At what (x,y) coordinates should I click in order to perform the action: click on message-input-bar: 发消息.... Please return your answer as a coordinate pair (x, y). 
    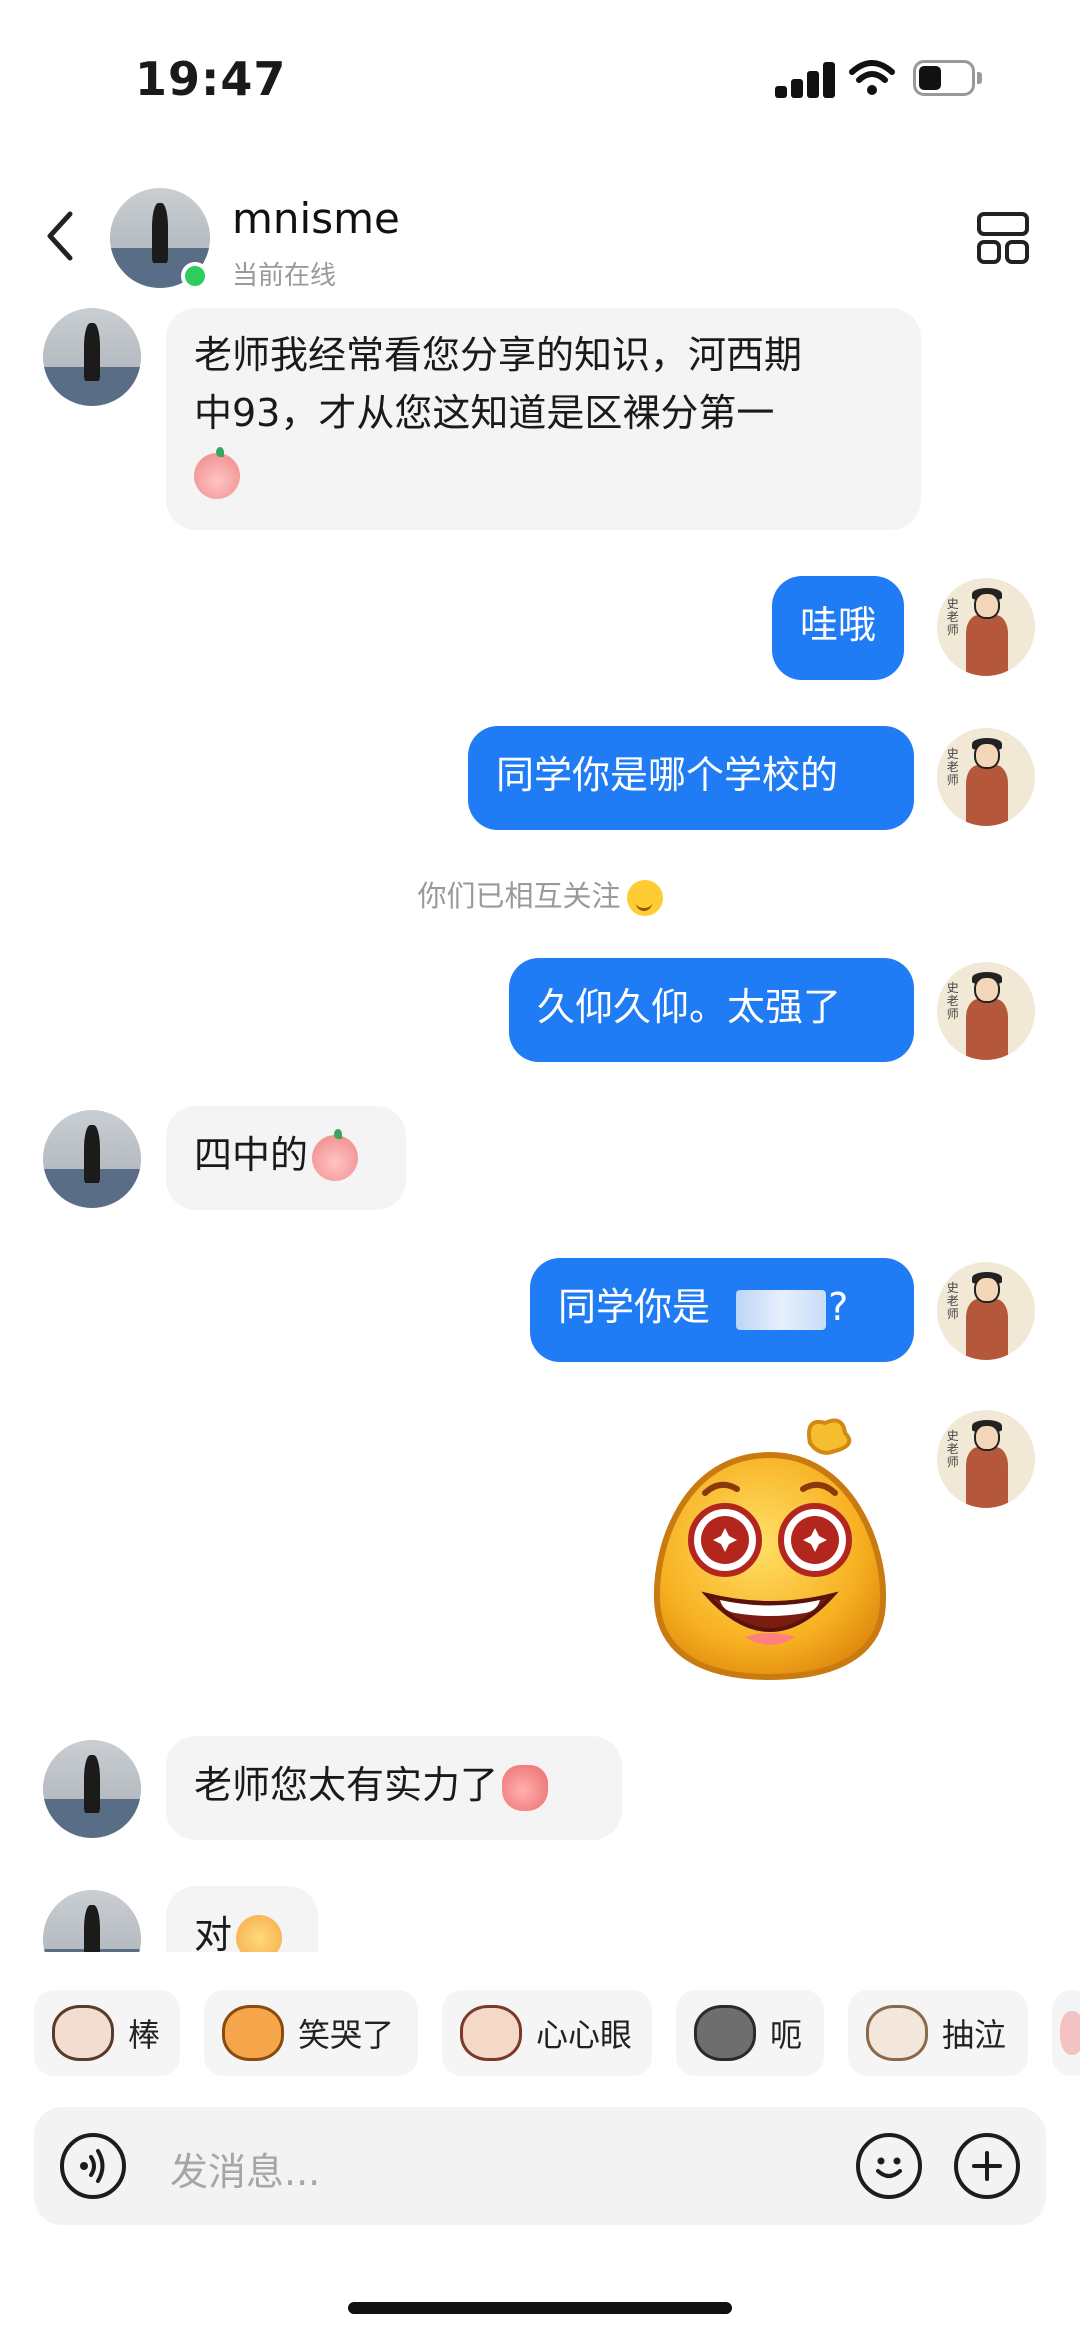
    Looking at the image, I should click on (540, 2166).